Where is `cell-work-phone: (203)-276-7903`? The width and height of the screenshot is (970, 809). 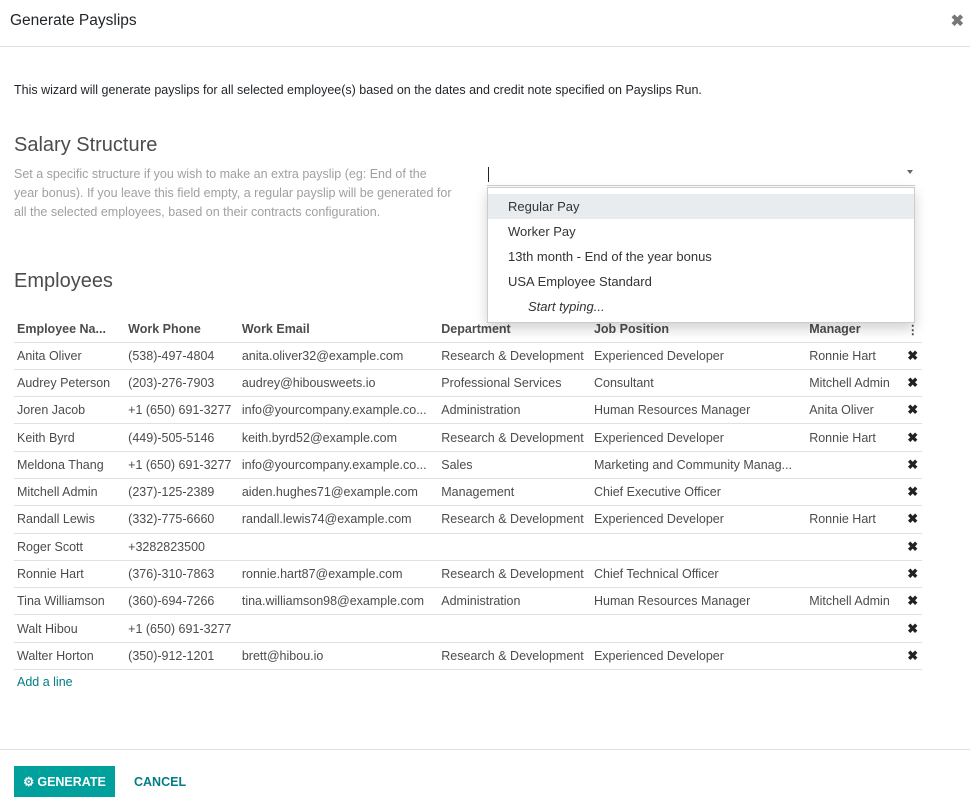
cell-work-phone: (203)-276-7903 is located at coordinates (182, 383).